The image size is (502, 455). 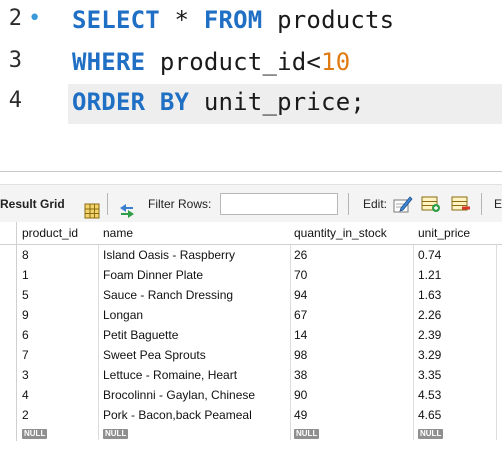 I want to click on cell-quantity-in-stock: 94, so click(x=351, y=295).